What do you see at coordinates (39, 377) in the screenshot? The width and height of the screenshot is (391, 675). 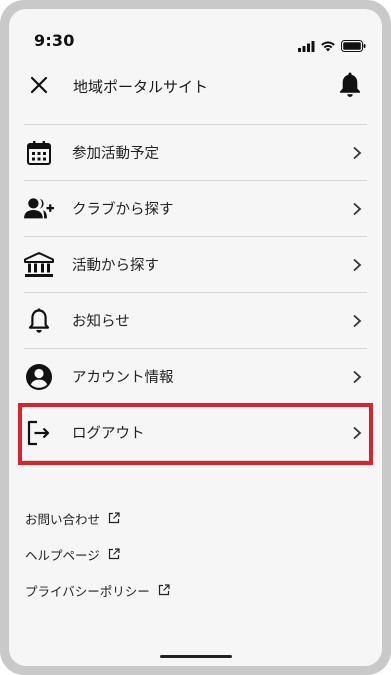 I see `account-circle-icon` at bounding box center [39, 377].